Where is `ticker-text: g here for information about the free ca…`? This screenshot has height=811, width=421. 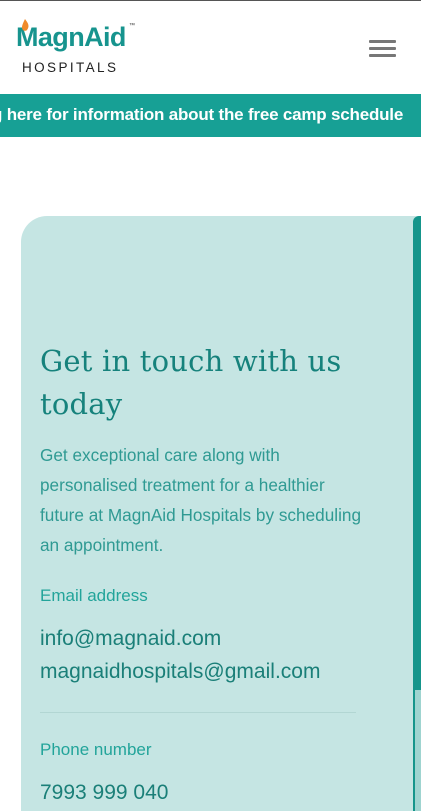
ticker-text: g here for information about the free ca… is located at coordinates (201, 115).